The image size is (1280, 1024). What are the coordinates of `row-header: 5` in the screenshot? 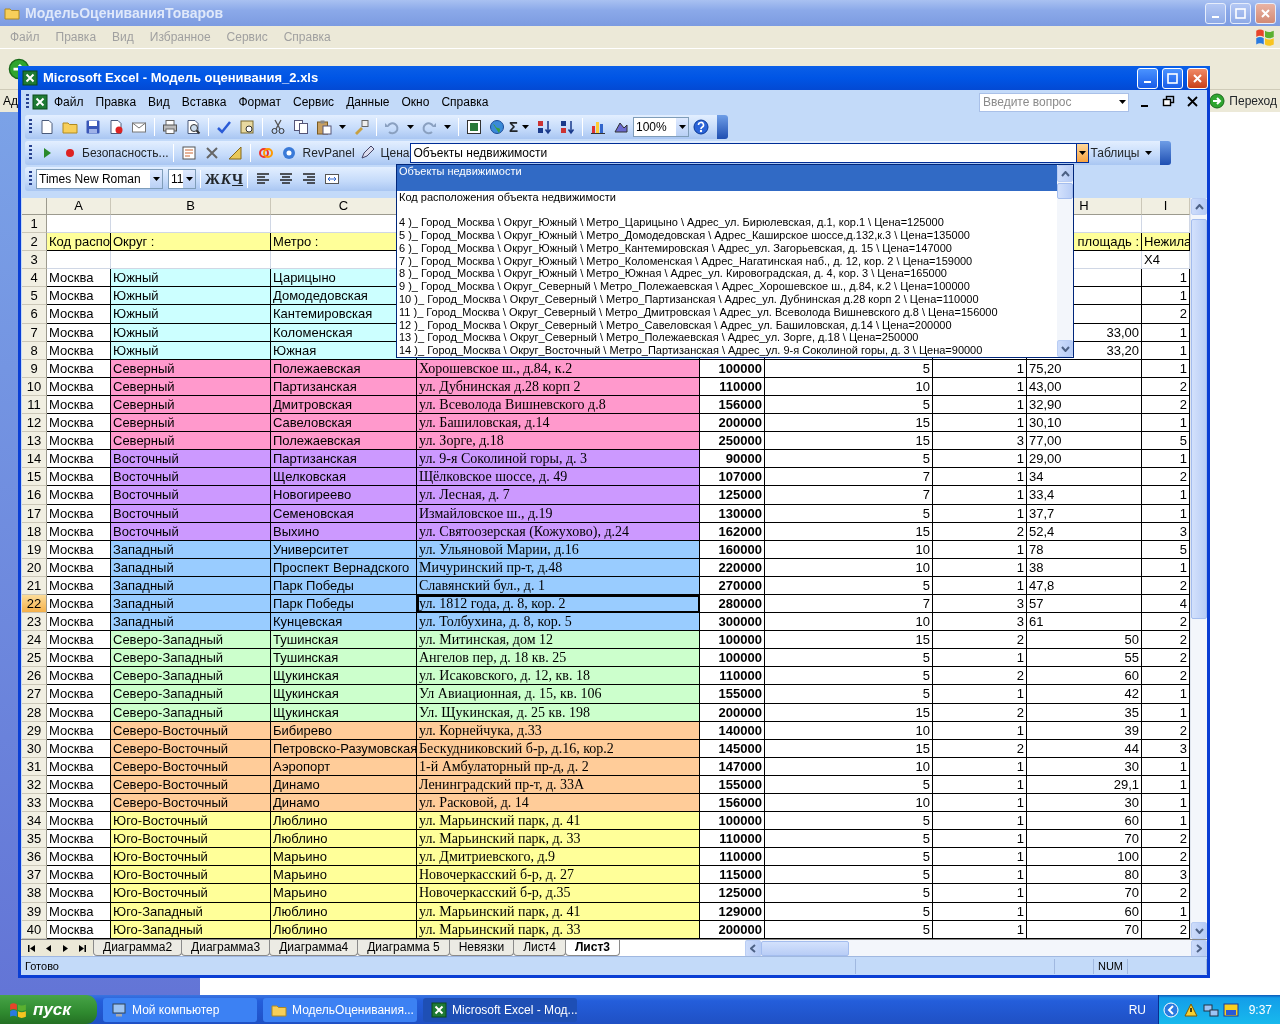 It's located at (34, 296).